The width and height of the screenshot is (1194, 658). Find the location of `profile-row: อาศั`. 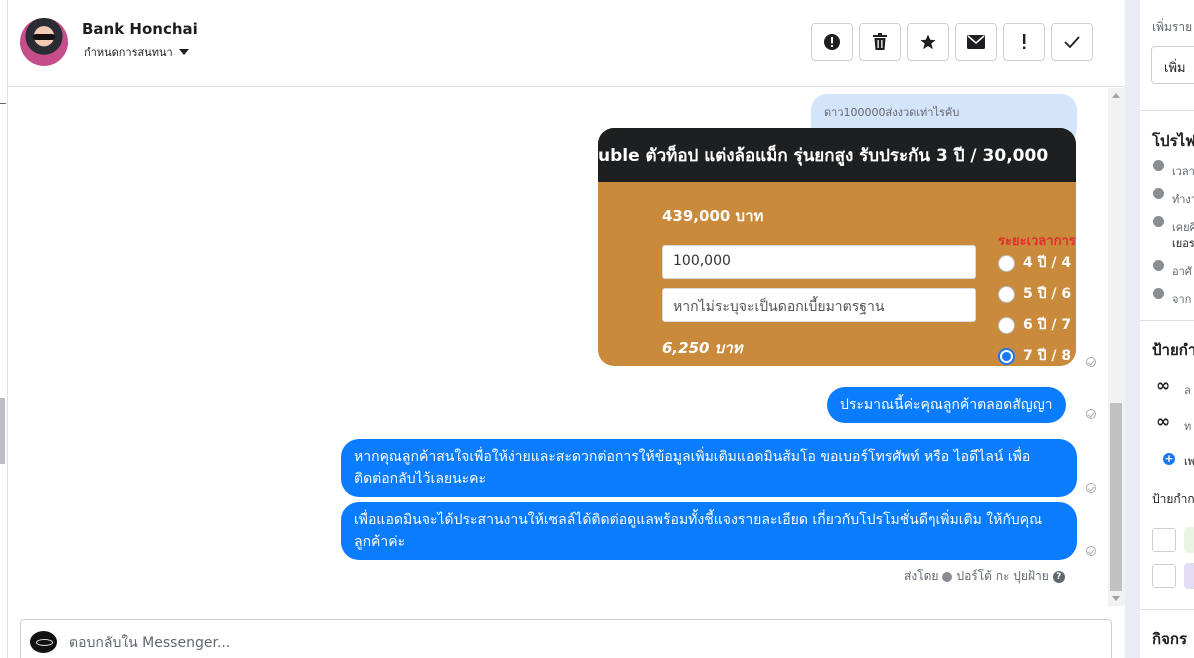

profile-row: อาศั is located at coordinates (1182, 271).